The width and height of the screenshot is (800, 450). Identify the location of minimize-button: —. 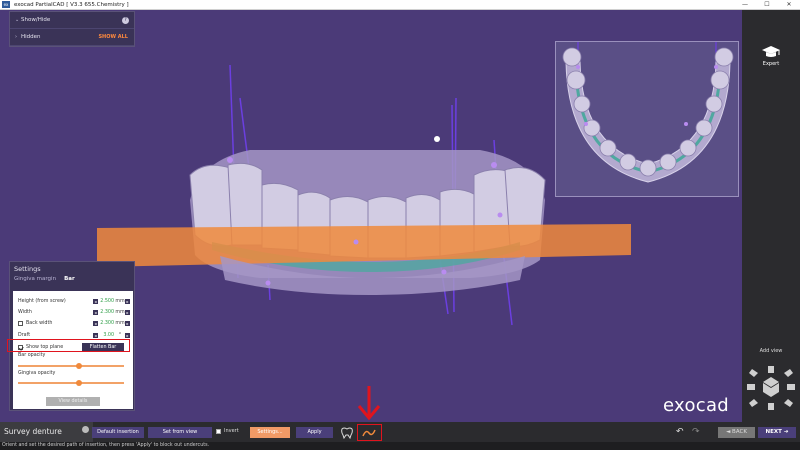
(745, 5).